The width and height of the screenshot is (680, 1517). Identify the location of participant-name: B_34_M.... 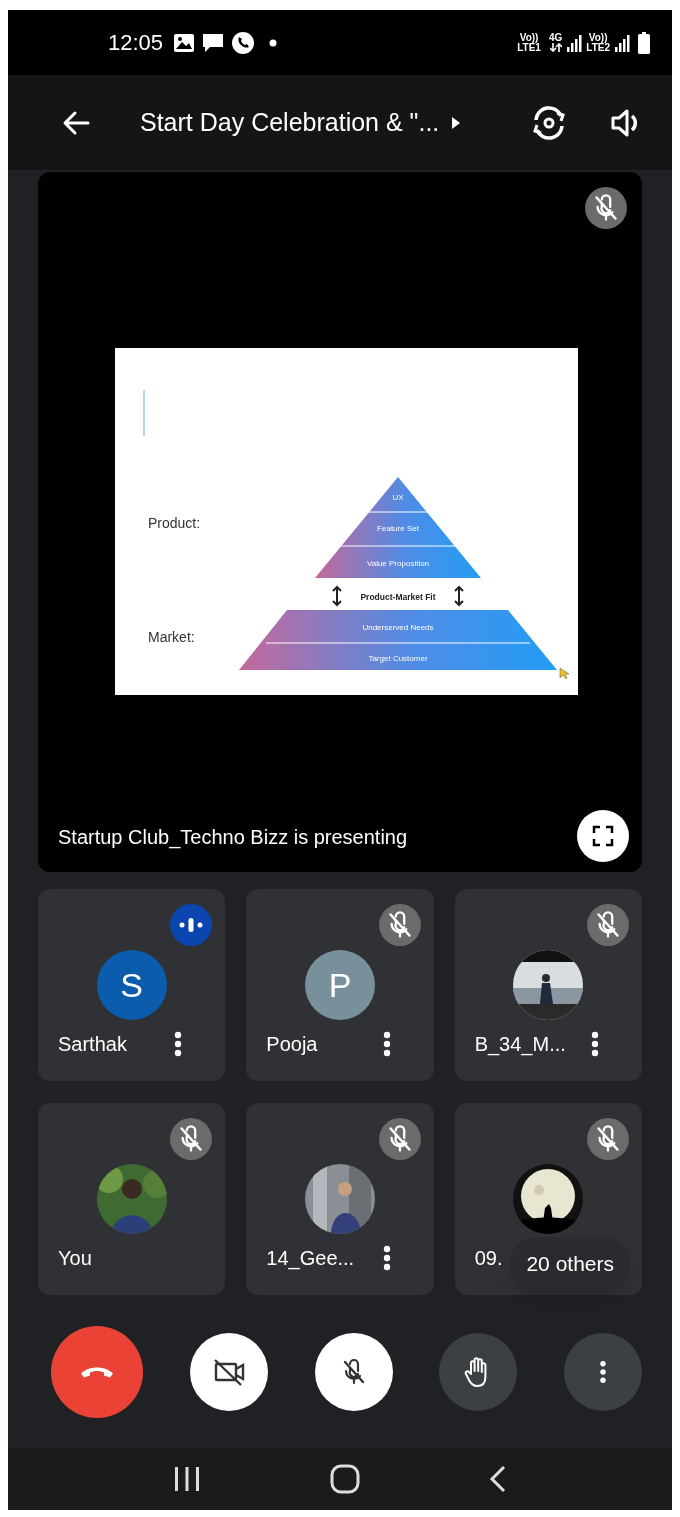
(520, 1045).